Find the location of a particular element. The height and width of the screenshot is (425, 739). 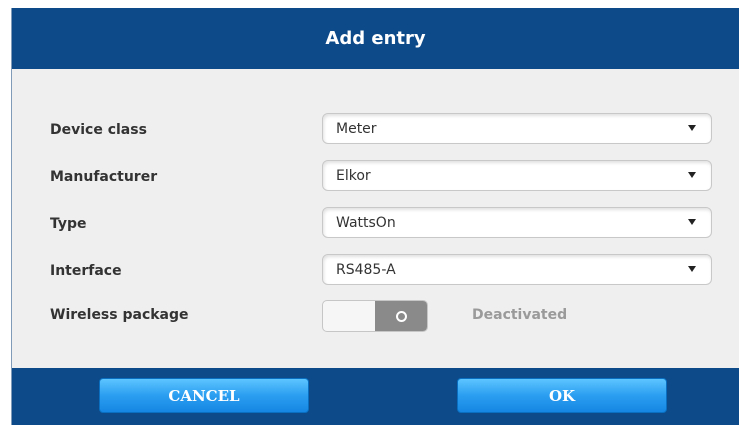

circle-icon is located at coordinates (401, 316).